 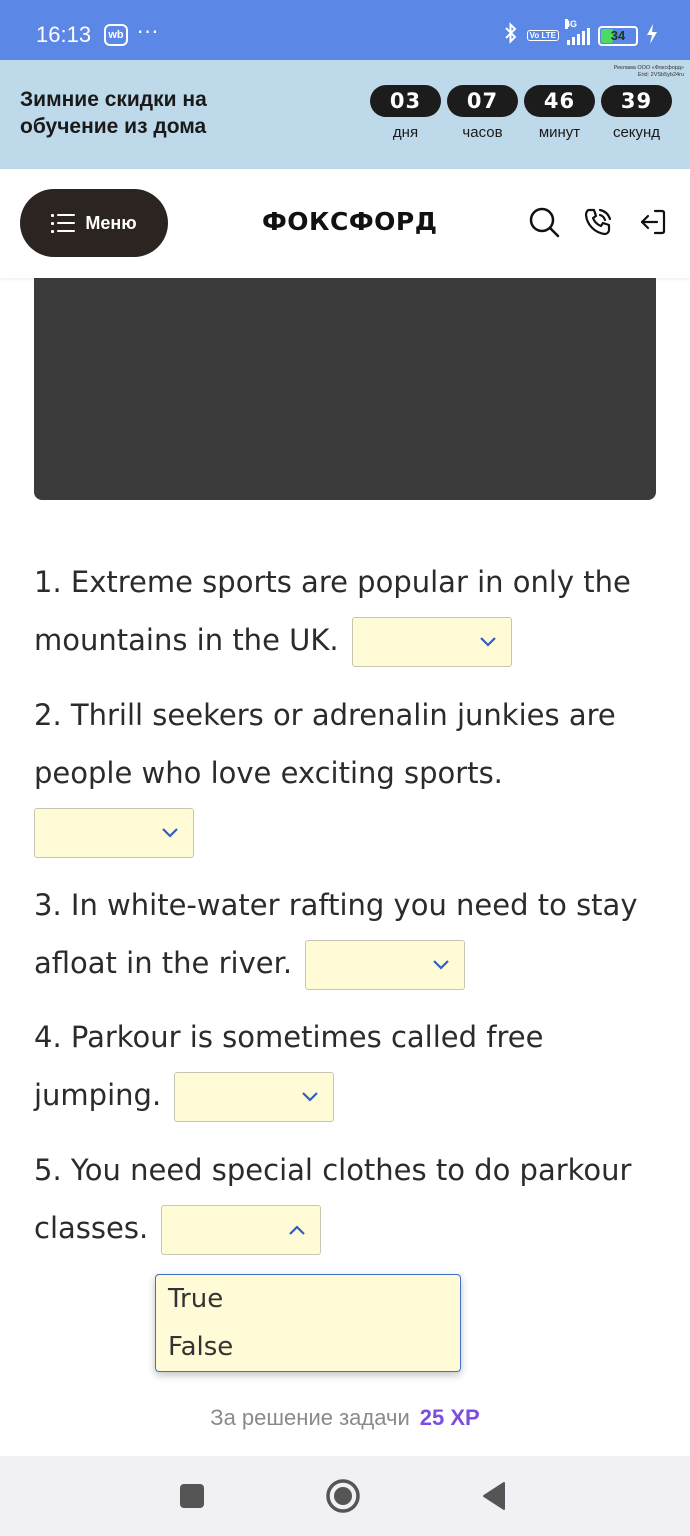 I want to click on bluetooth-icon, so click(x=511, y=35).